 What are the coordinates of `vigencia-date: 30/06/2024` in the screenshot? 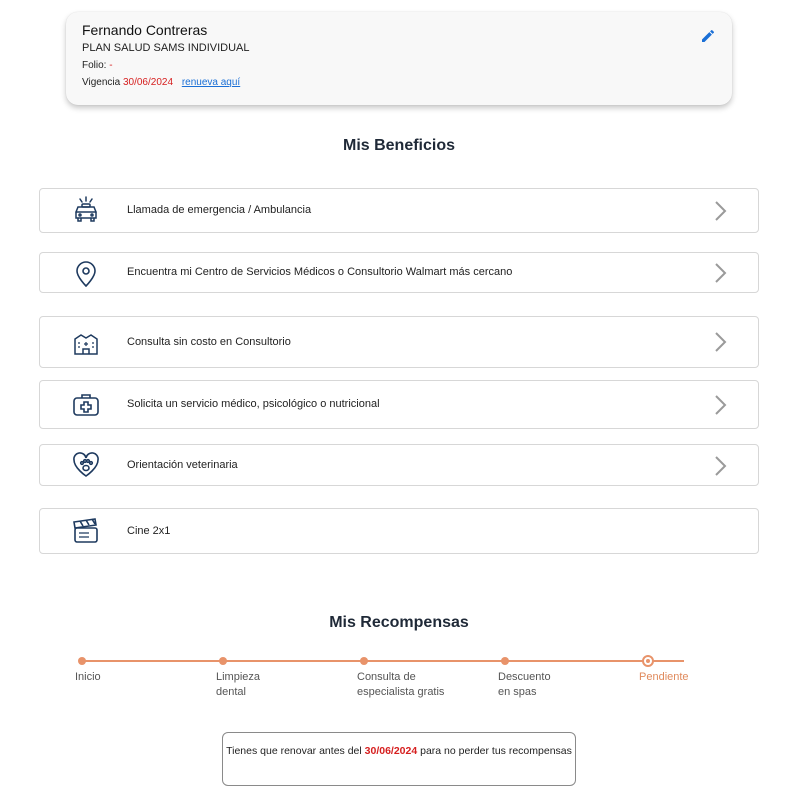 It's located at (148, 82).